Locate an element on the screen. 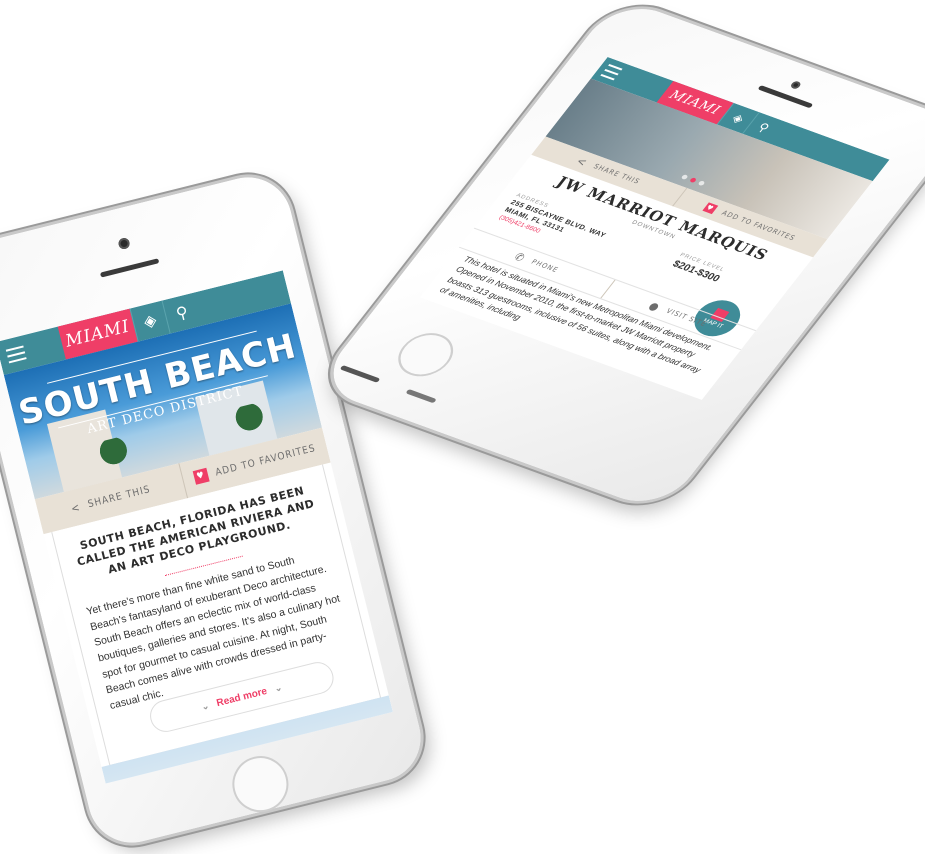 Image resolution: width=925 pixels, height=854 pixels. share-label: SHARE THIS is located at coordinates (119, 497).